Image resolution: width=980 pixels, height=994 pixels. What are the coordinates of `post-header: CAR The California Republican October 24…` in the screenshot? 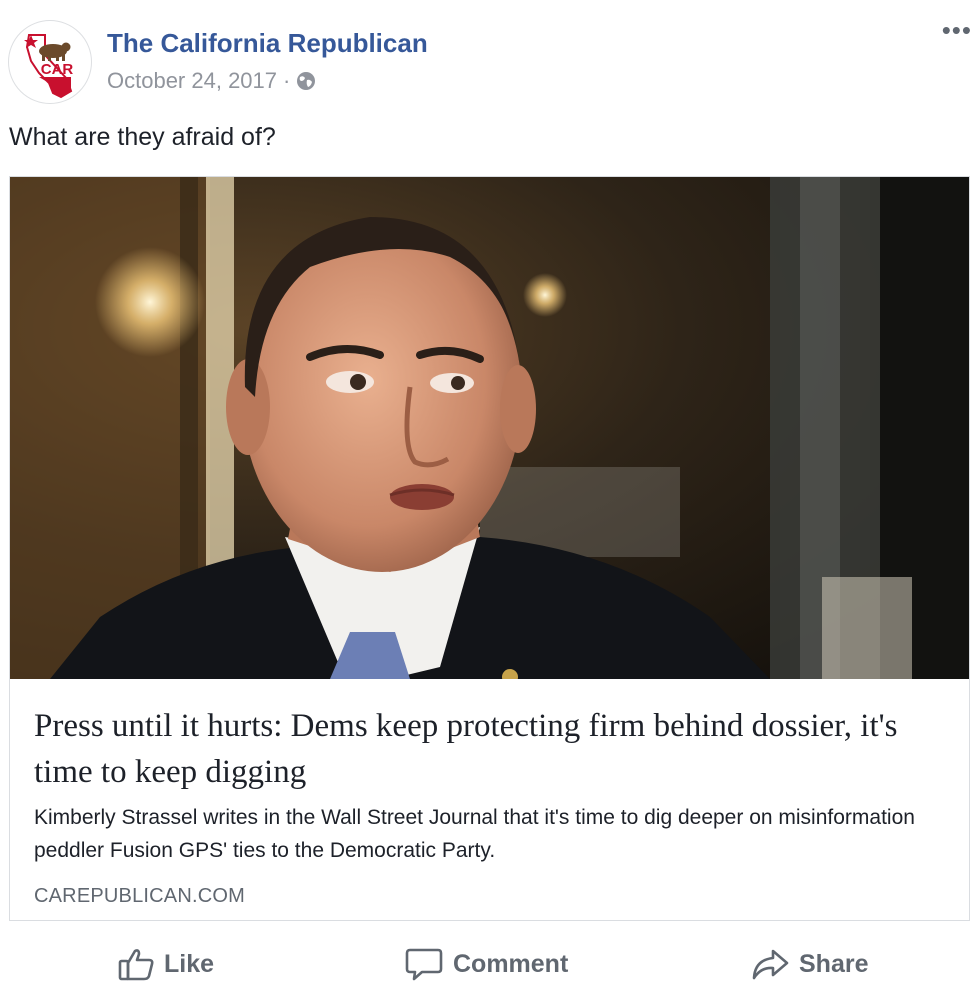 It's located at (490, 60).